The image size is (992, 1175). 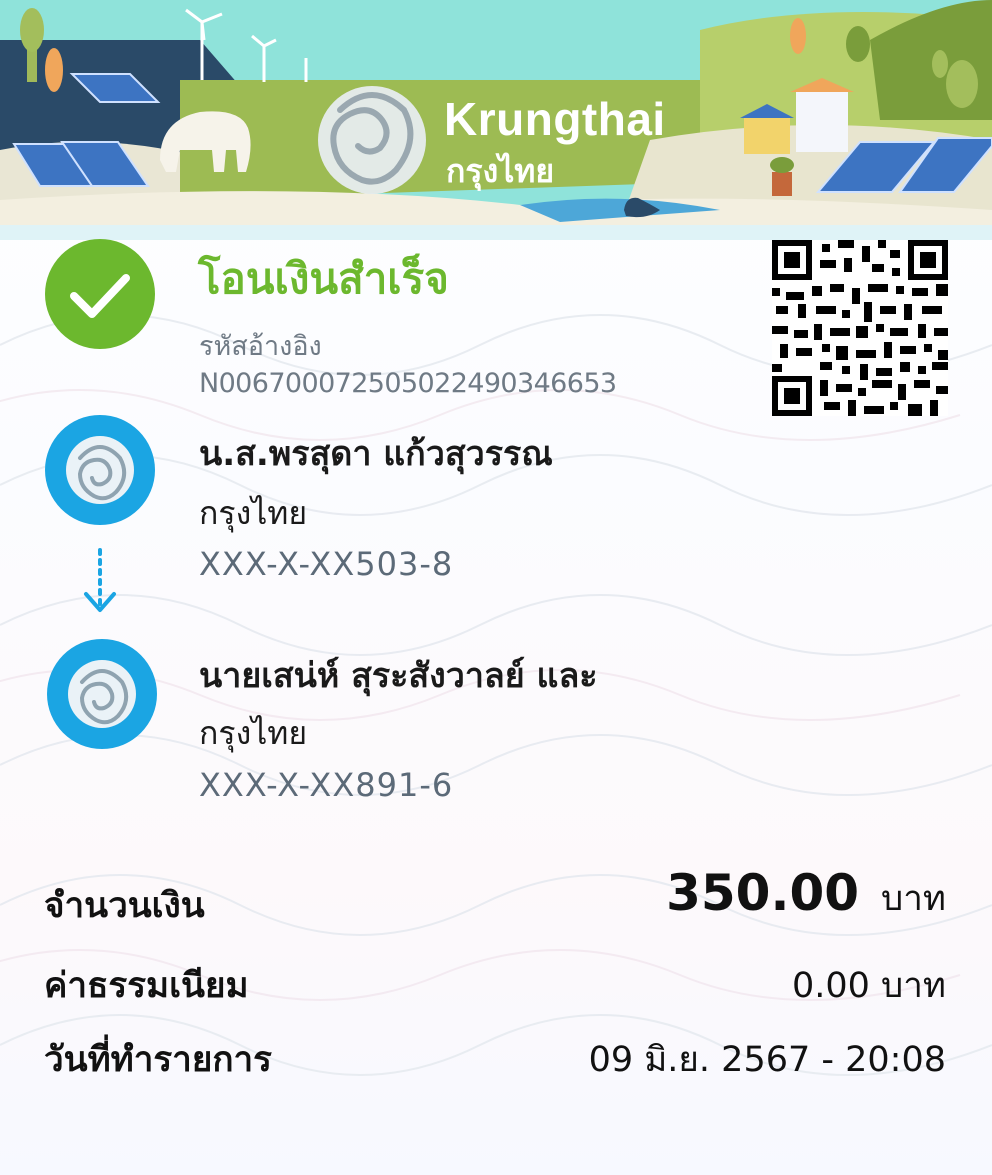 What do you see at coordinates (398, 676) in the screenshot?
I see `receiver-name: นายเสน่ห์ สุระสังวาลย์ และ` at bounding box center [398, 676].